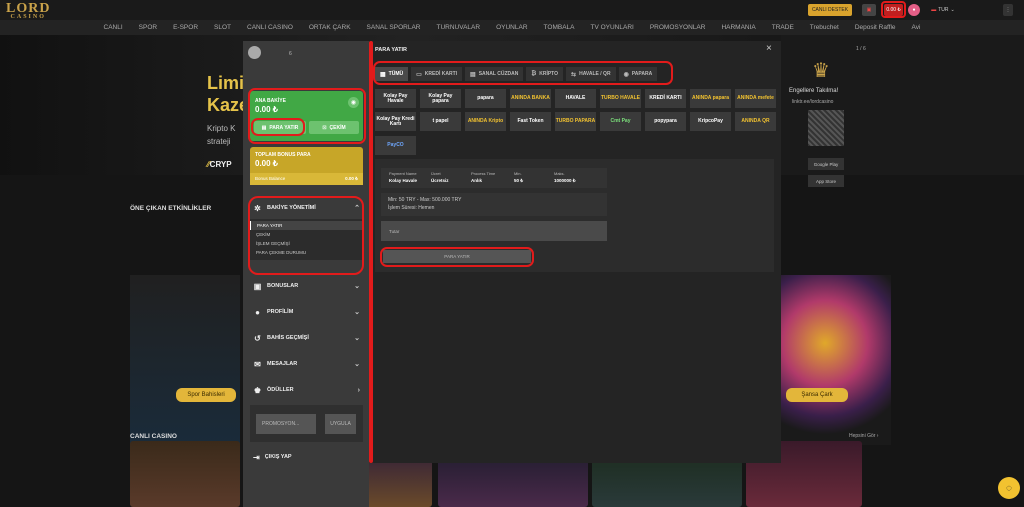 This screenshot has height=507, width=1024. I want to click on grid-icon: ▦, so click(383, 74).